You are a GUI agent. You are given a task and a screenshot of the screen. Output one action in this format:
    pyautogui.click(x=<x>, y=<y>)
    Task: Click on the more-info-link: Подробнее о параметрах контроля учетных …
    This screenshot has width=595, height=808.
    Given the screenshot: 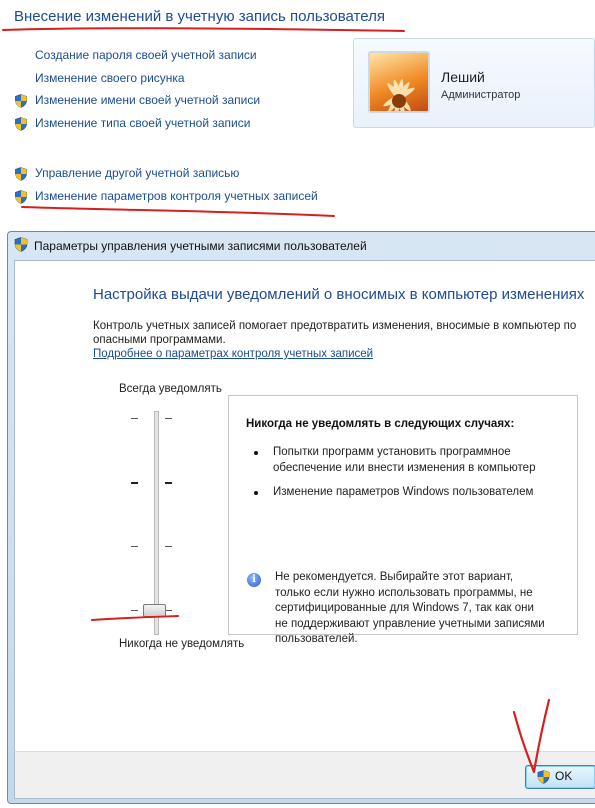 What is the action you would take?
    pyautogui.click(x=233, y=354)
    